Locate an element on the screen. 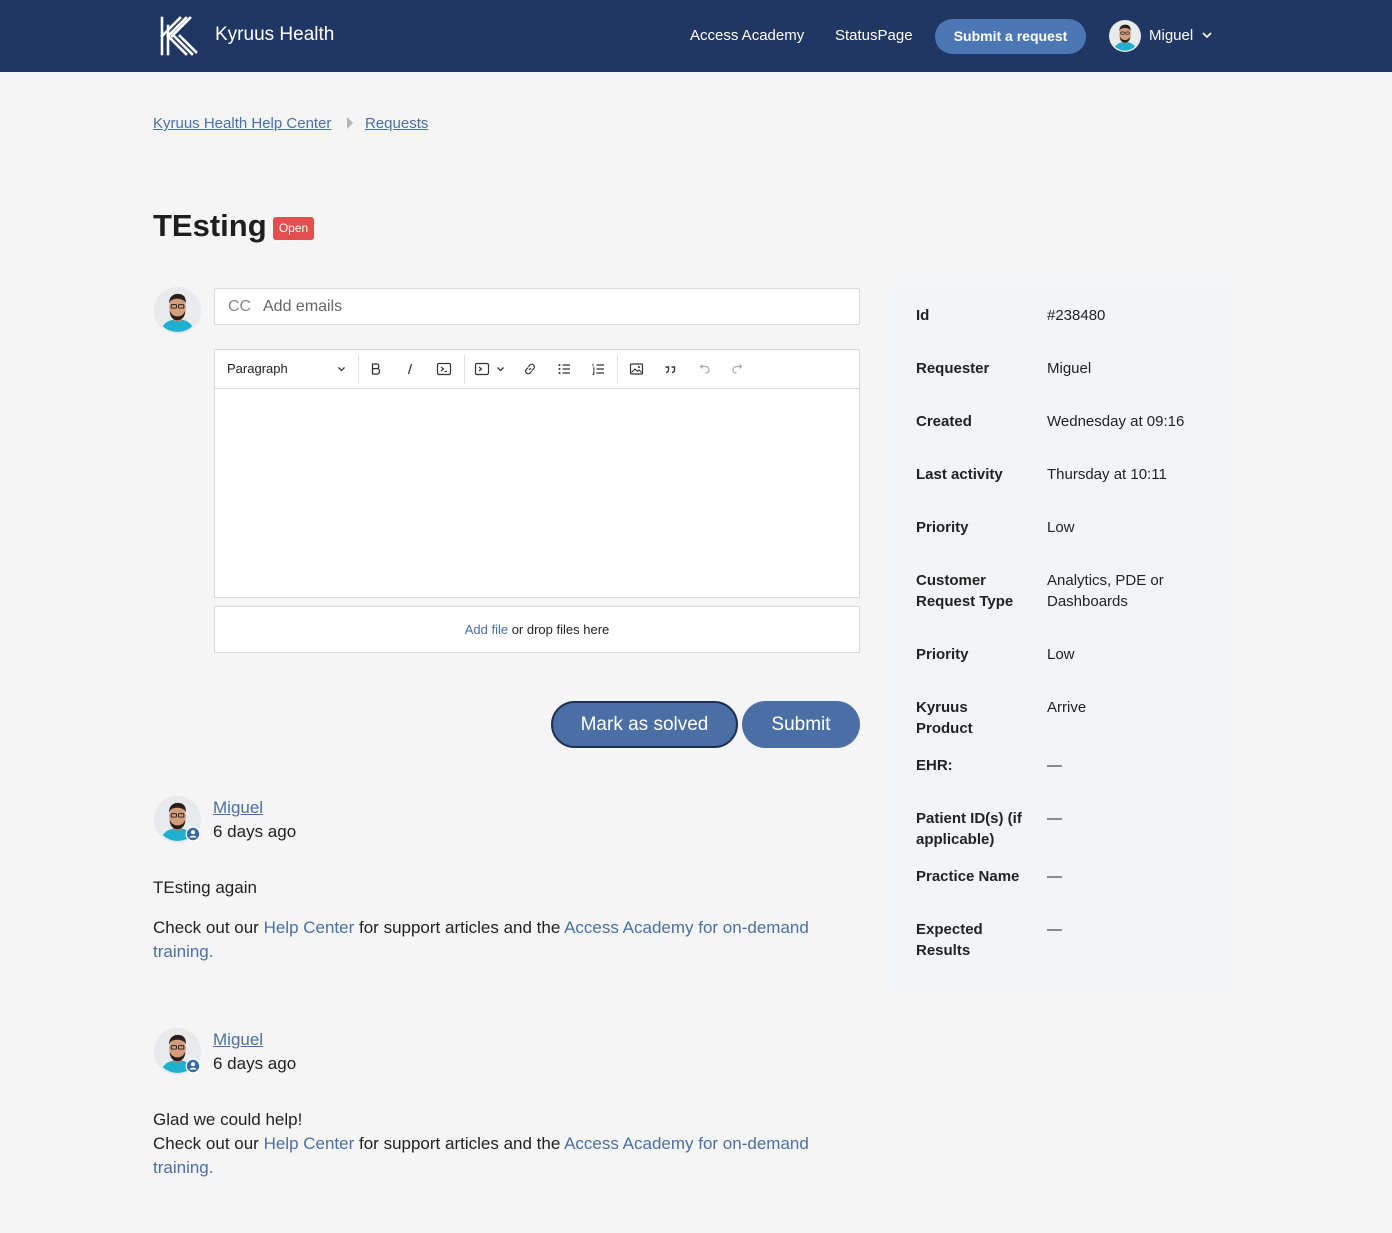 This screenshot has width=1392, height=1233. detail-key-practice-name: Practice Name is located at coordinates (968, 876).